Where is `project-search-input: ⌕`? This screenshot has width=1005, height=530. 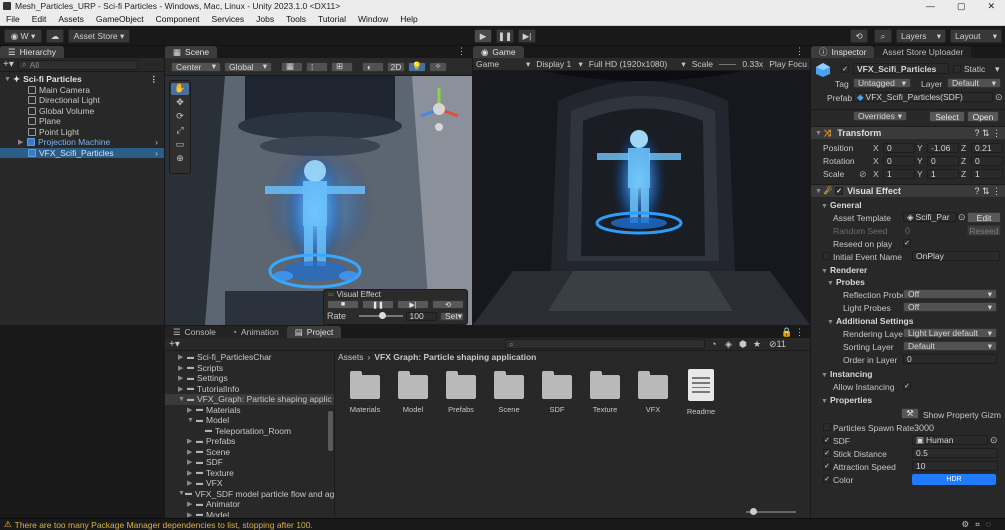 project-search-input: ⌕ is located at coordinates (605, 344).